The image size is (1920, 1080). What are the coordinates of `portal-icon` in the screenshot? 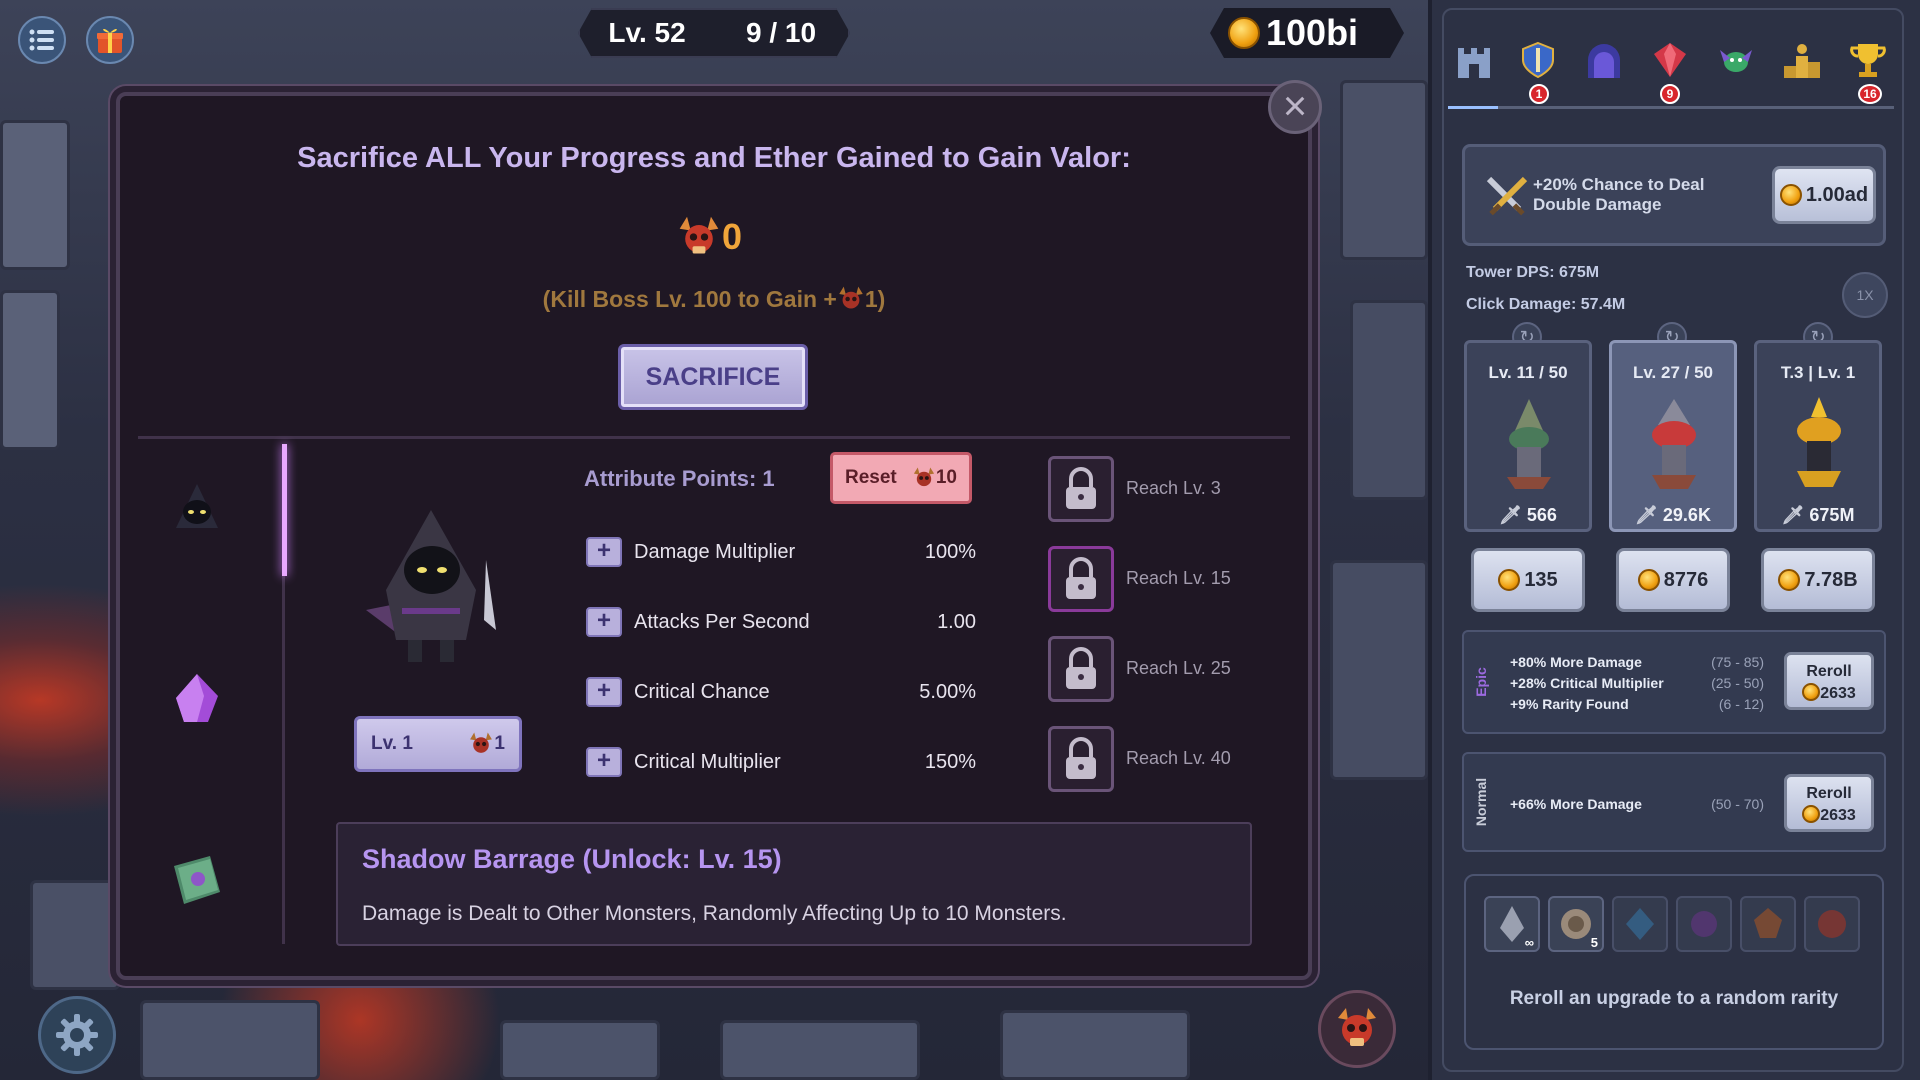 It's located at (1604, 61).